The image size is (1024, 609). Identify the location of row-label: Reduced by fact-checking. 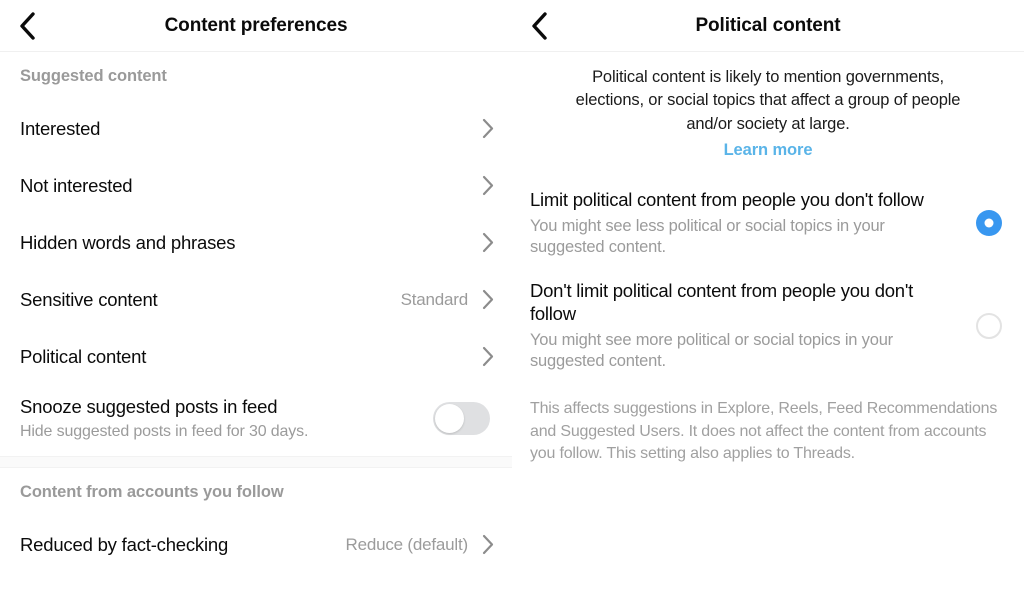
(124, 544).